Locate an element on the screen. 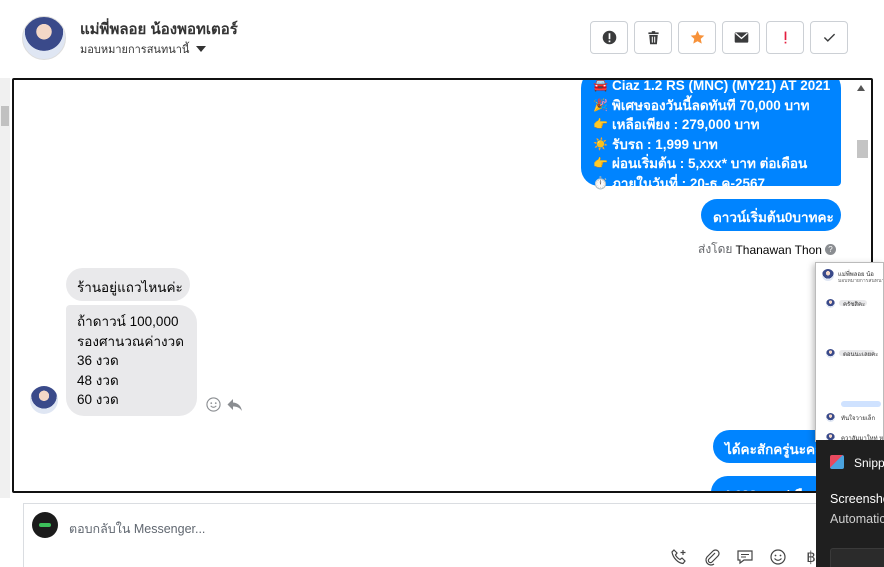 This screenshot has height=567, width=884. promo-line: 👉 เหลือเพียง : 279,000 บาท is located at coordinates (711, 125).